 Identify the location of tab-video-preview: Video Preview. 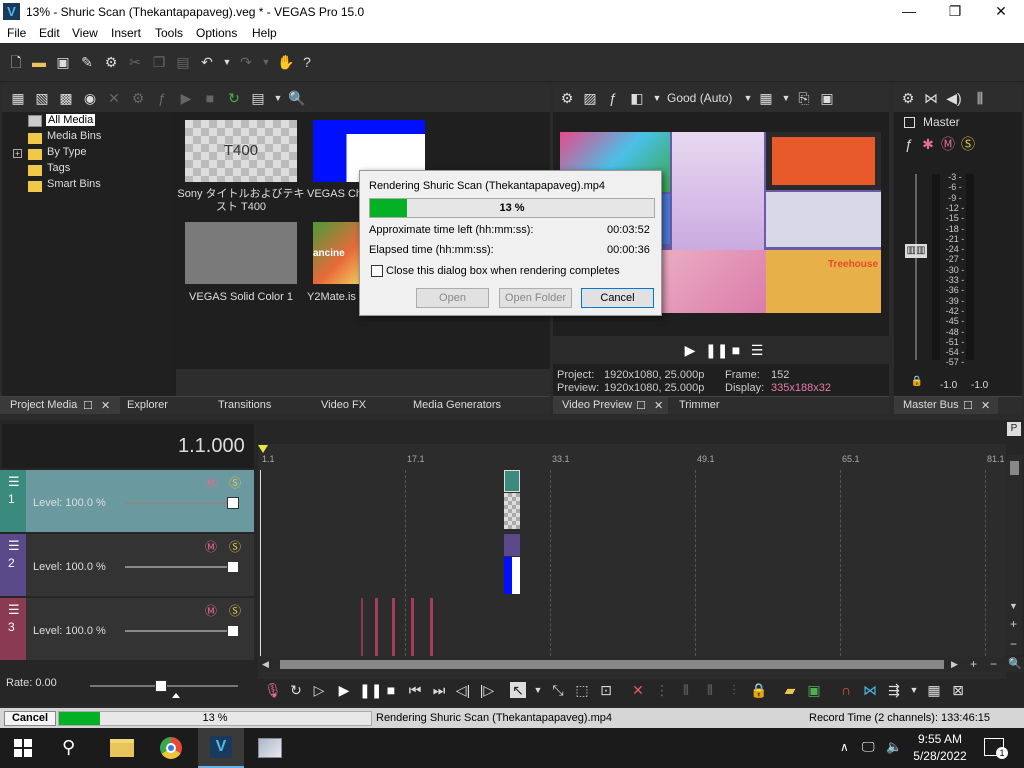
(597, 405).